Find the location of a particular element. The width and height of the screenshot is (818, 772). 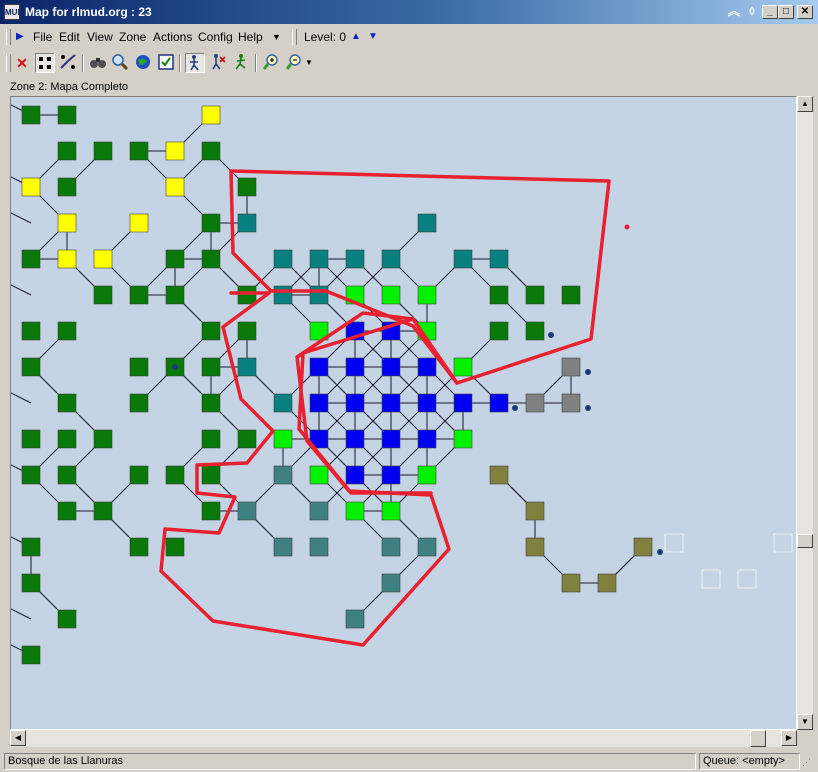

checkbox-icon is located at coordinates (166, 63).